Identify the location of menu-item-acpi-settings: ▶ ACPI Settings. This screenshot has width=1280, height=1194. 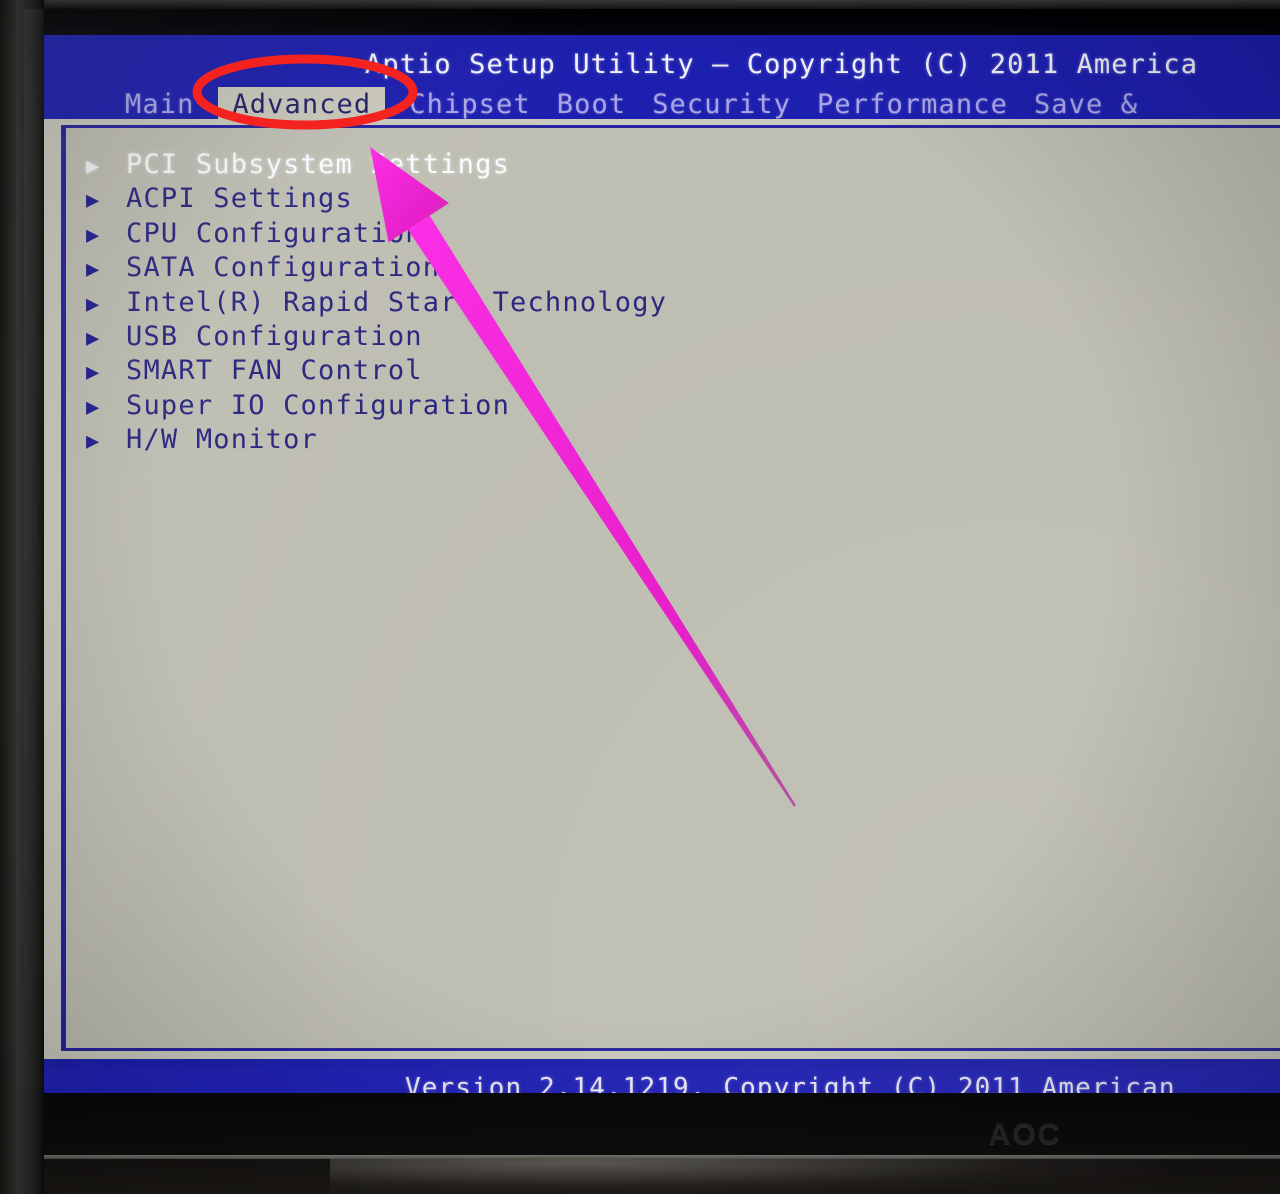
(628, 199).